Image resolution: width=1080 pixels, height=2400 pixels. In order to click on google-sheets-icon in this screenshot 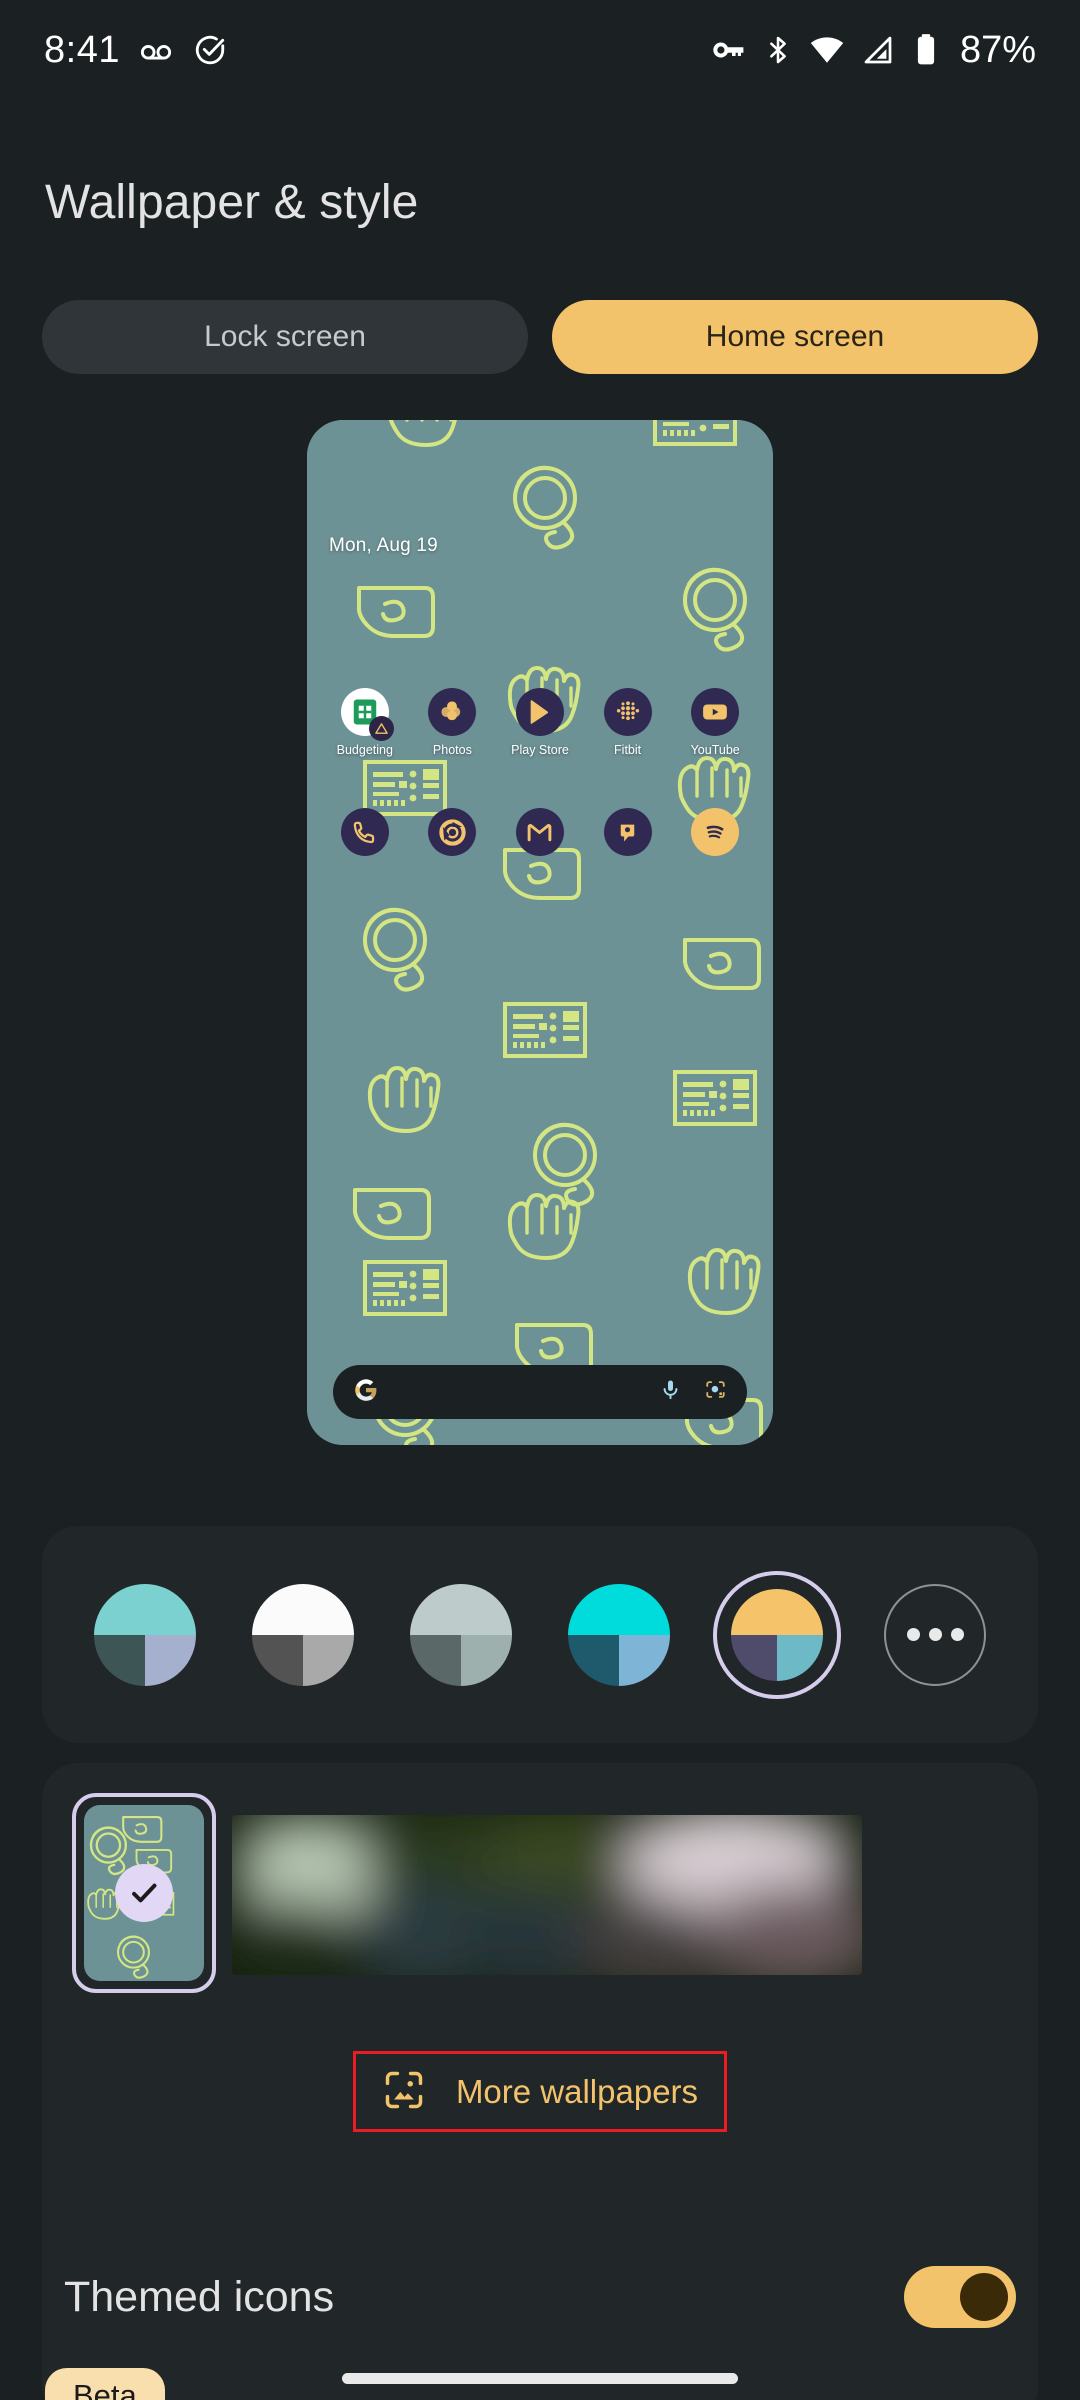, I will do `click(367, 714)`.